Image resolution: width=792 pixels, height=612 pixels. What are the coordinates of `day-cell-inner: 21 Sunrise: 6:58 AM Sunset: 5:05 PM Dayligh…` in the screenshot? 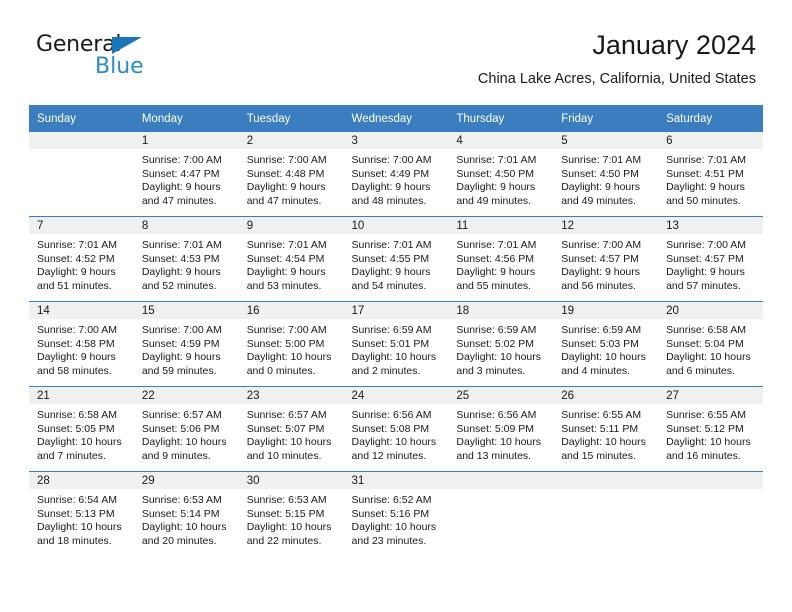 It's located at (81, 429).